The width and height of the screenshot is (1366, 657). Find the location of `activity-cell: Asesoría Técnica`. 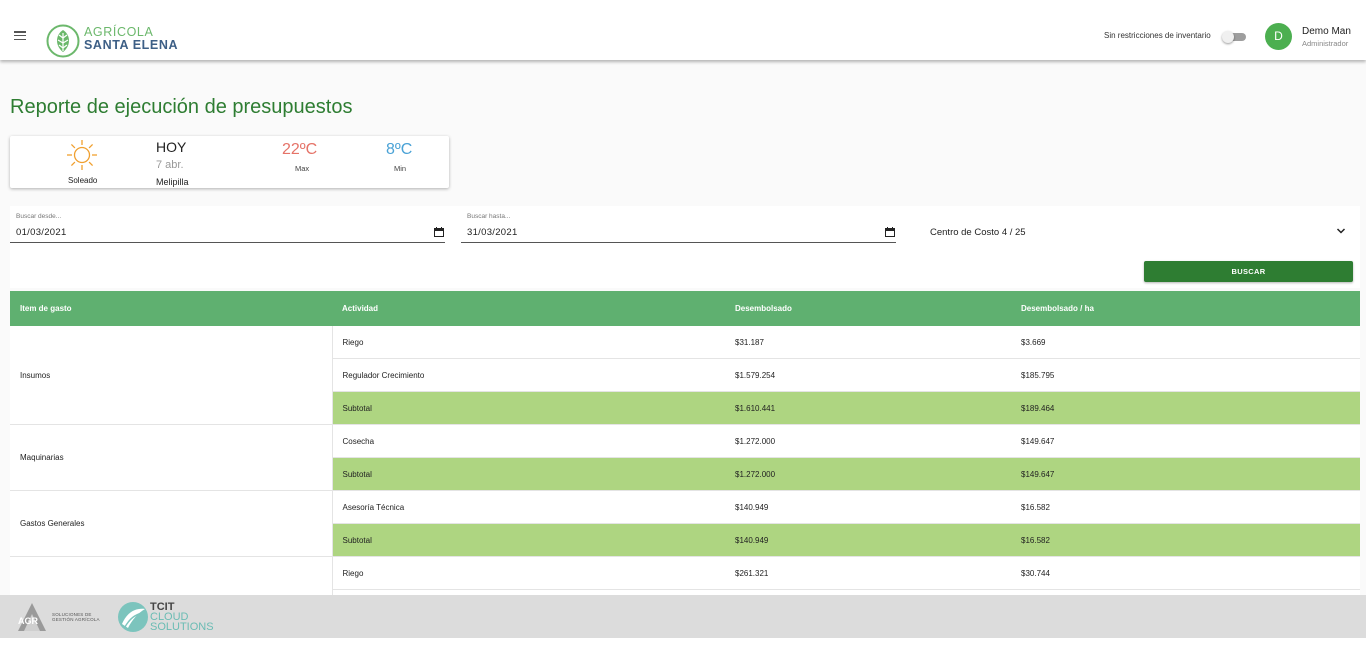

activity-cell: Asesoría Técnica is located at coordinates (528, 507).